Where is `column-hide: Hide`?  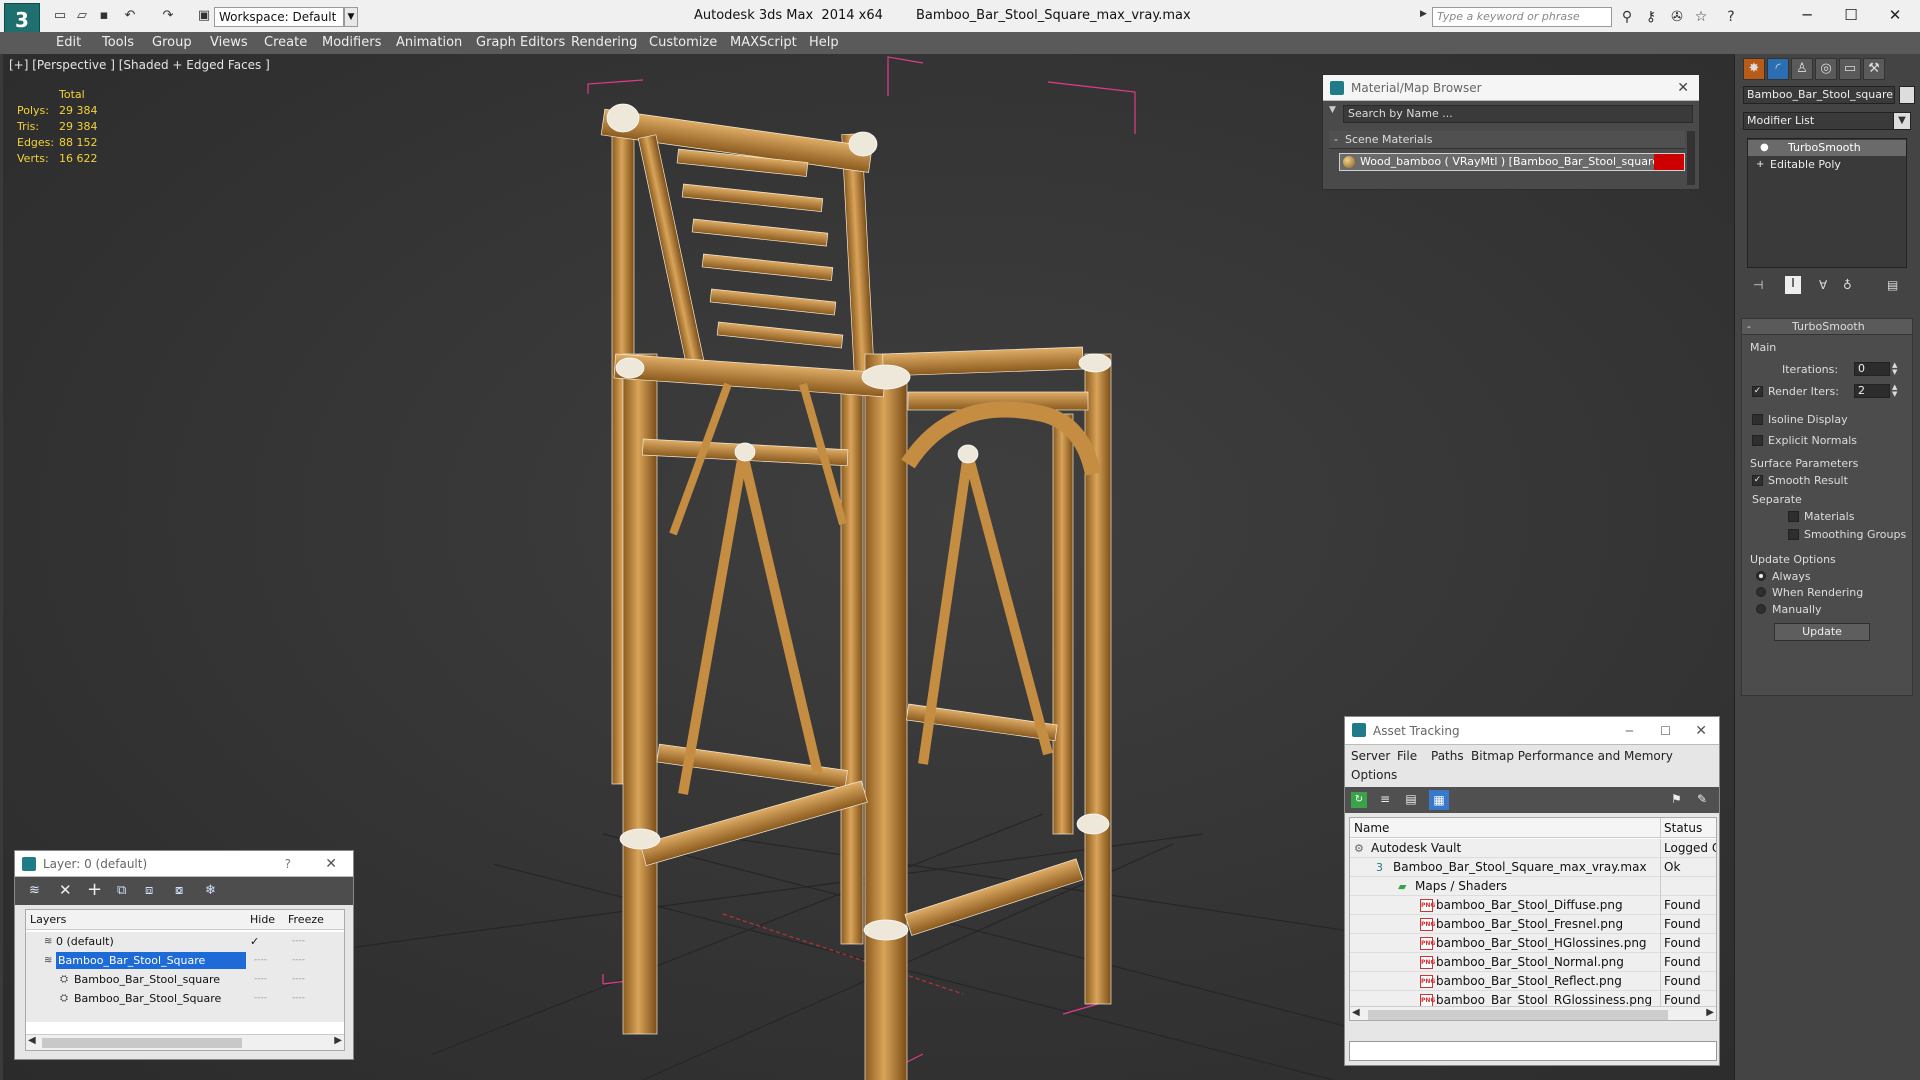 column-hide: Hide is located at coordinates (262, 919).